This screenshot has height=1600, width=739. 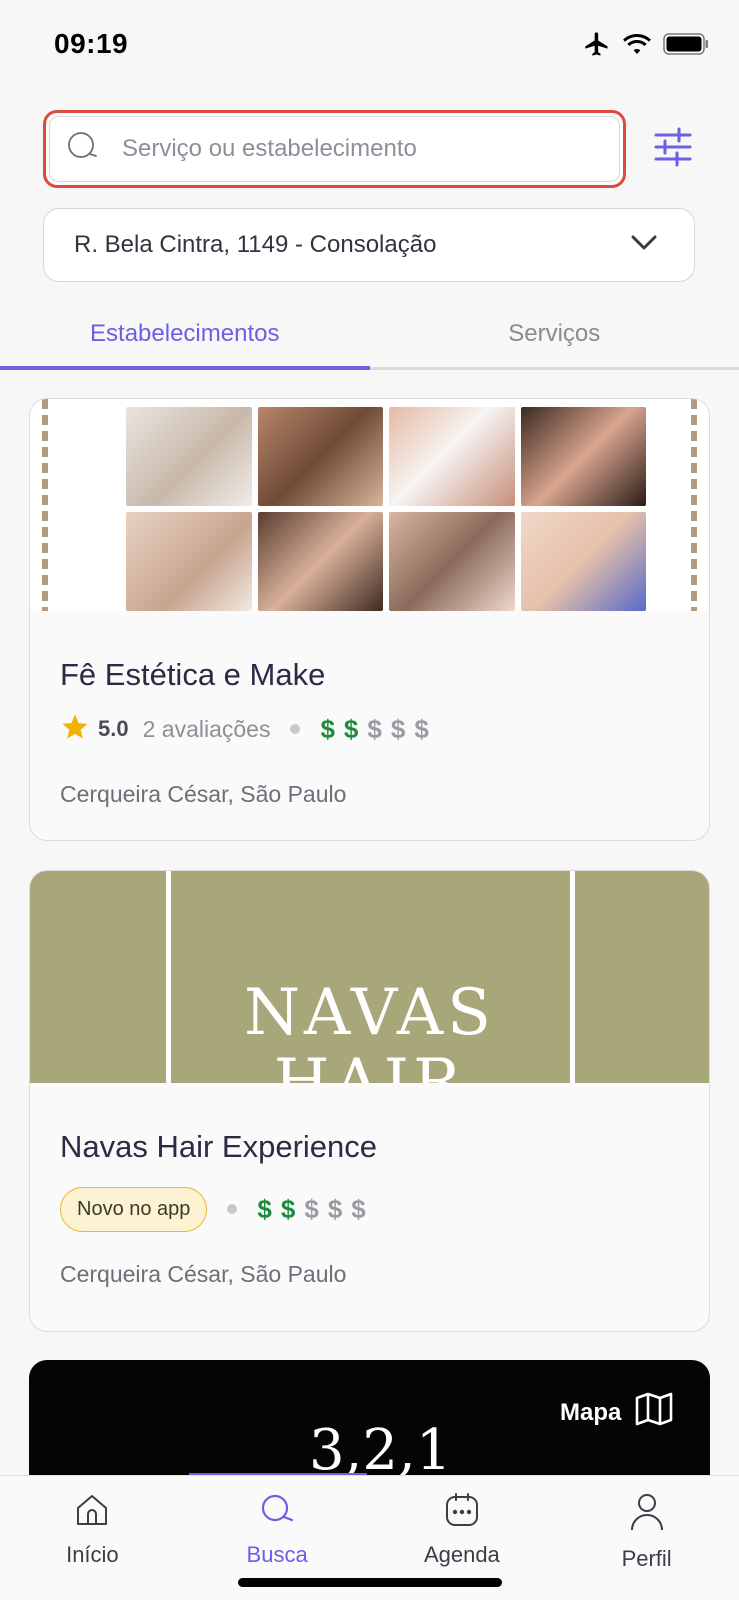 What do you see at coordinates (686, 44) in the screenshot?
I see `battery-icon` at bounding box center [686, 44].